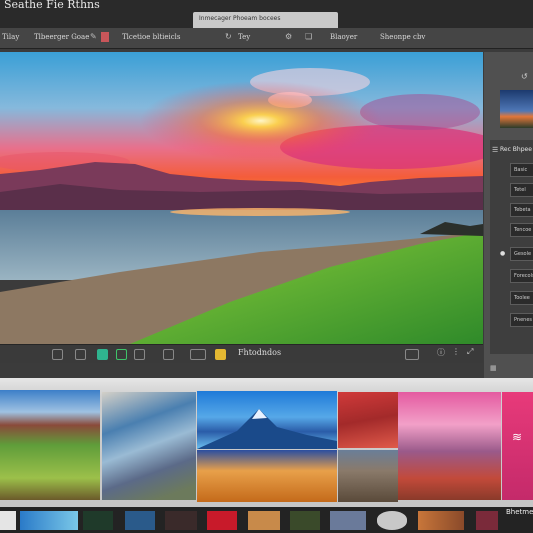 The height and width of the screenshot is (533, 533). I want to click on panel-item-8: Pnenes, so click(521, 320).